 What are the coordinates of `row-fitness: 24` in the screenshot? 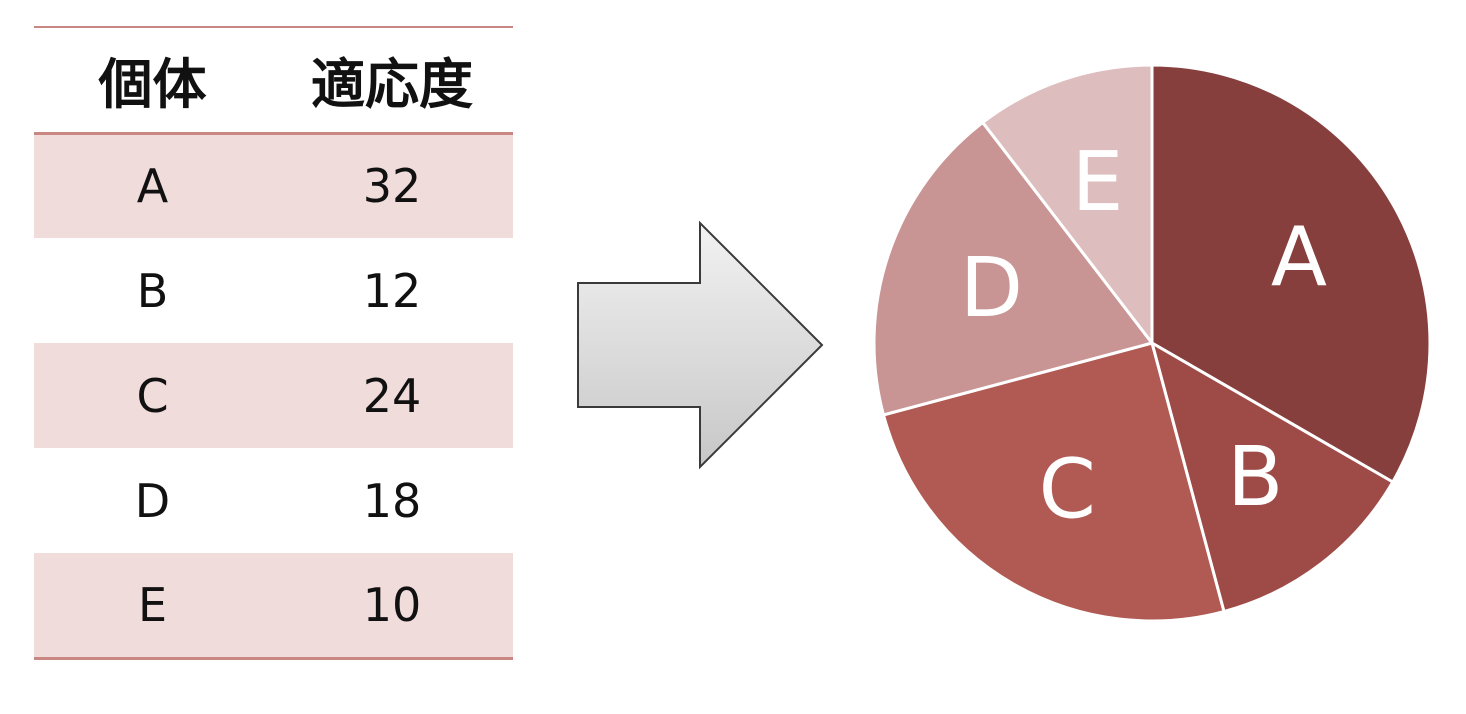 It's located at (392, 395).